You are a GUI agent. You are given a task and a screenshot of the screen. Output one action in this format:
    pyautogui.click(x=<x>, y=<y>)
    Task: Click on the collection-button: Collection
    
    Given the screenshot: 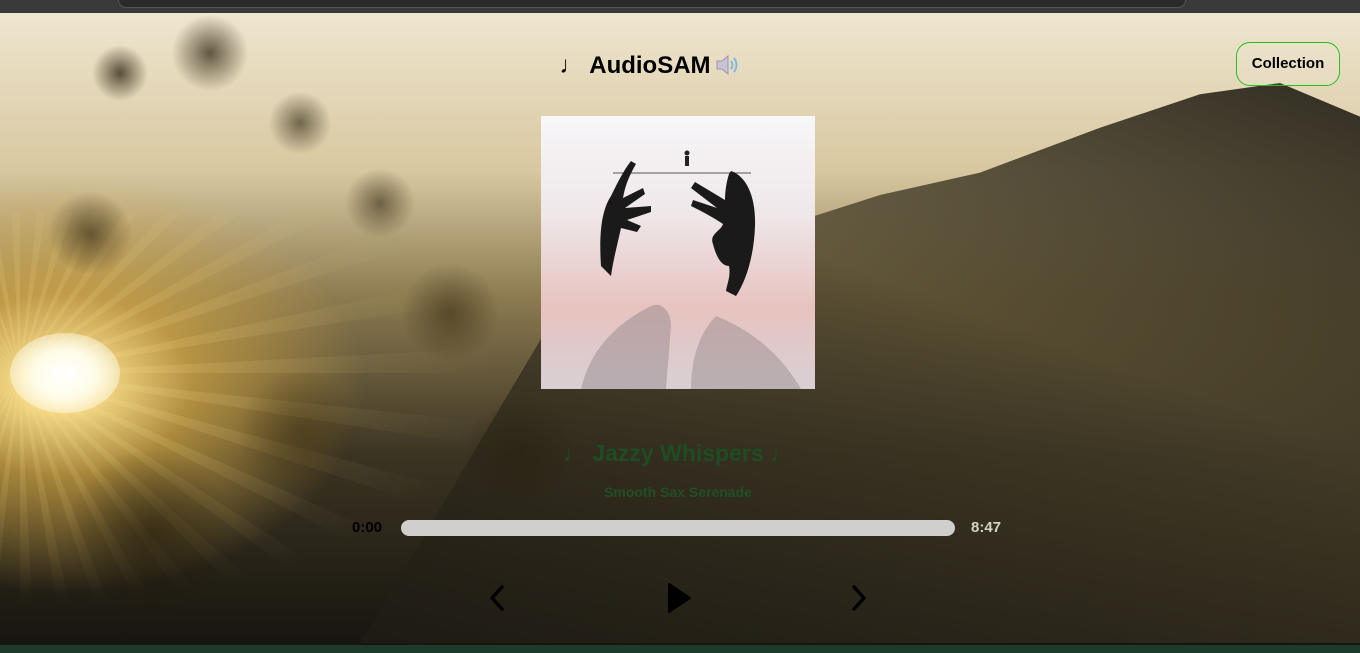 What is the action you would take?
    pyautogui.click(x=1288, y=64)
    